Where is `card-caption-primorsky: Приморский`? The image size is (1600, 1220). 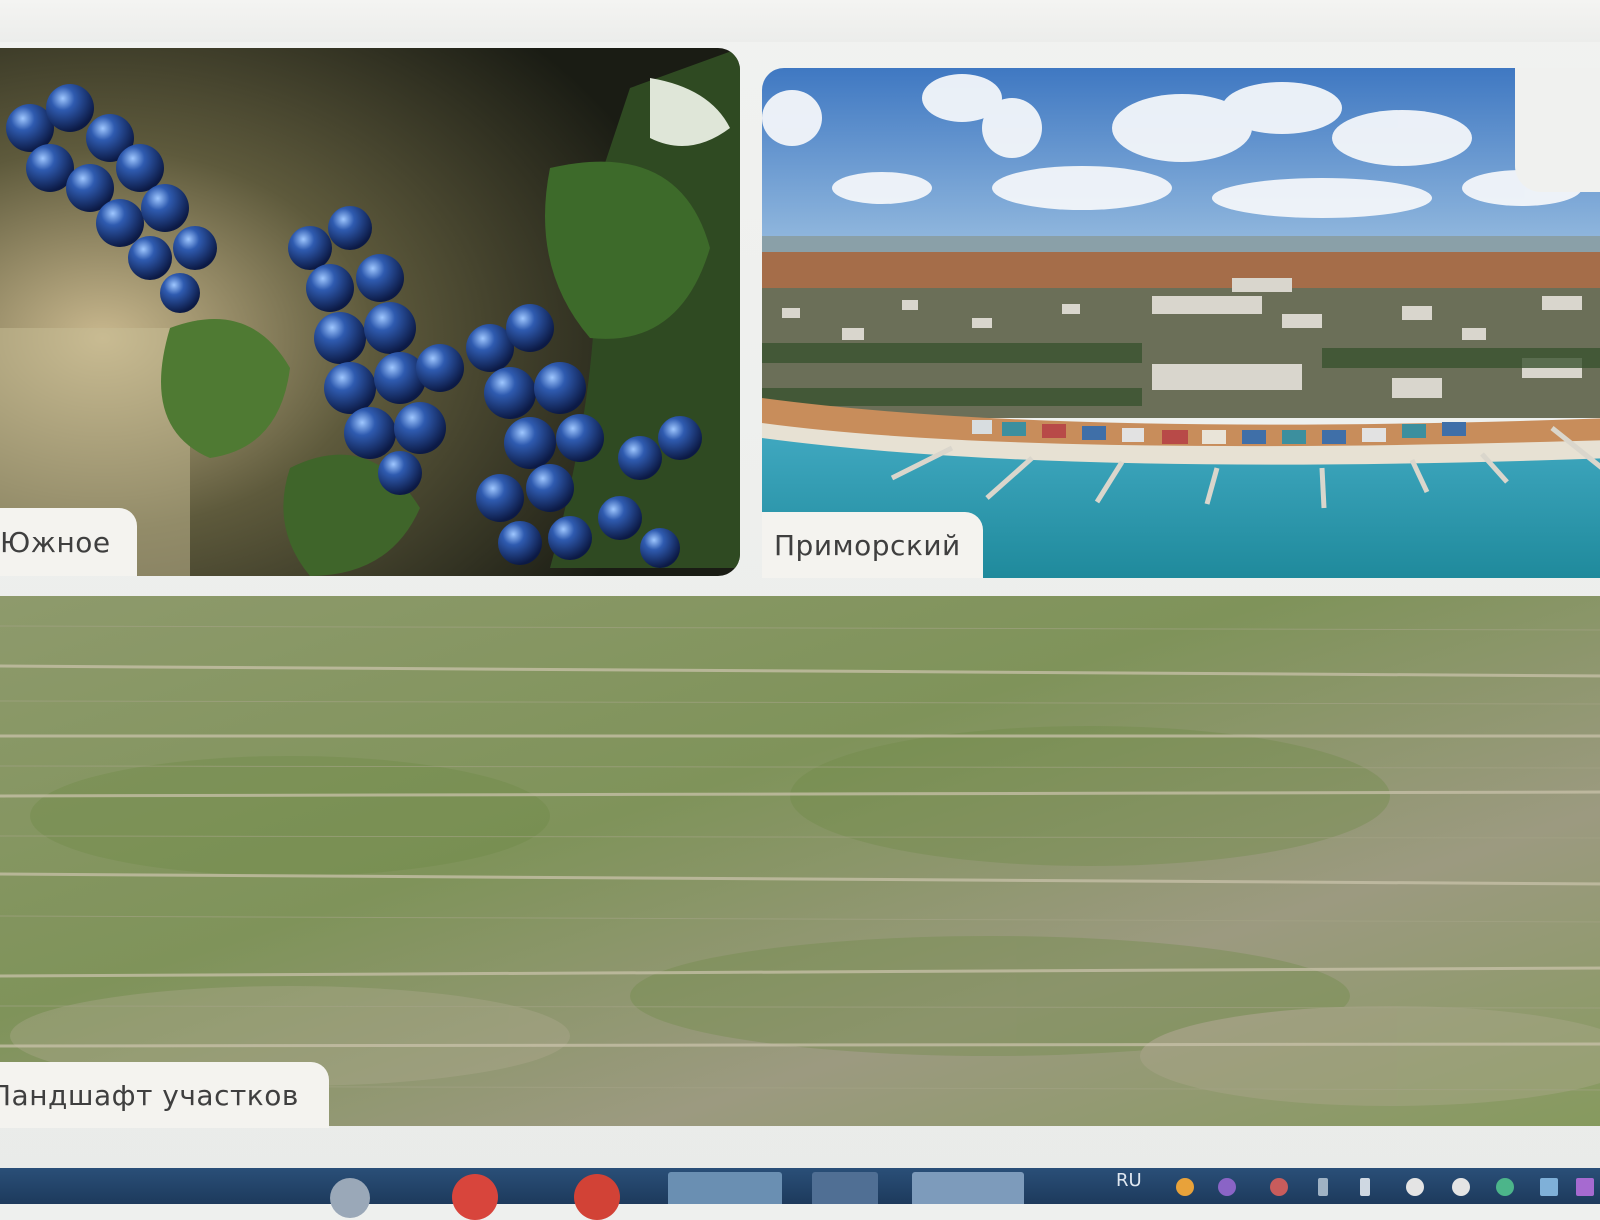 card-caption-primorsky: Приморский is located at coordinates (872, 545).